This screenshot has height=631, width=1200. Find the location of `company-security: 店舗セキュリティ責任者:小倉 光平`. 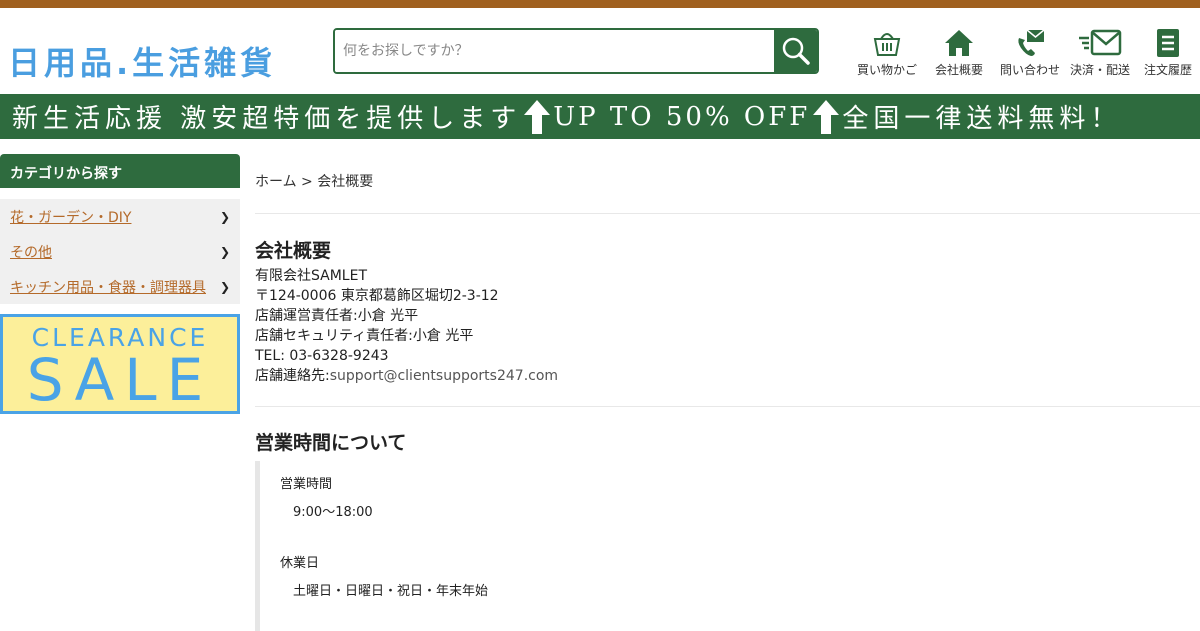

company-security: 店舗セキュリティ責任者:小倉 光平 is located at coordinates (364, 336).